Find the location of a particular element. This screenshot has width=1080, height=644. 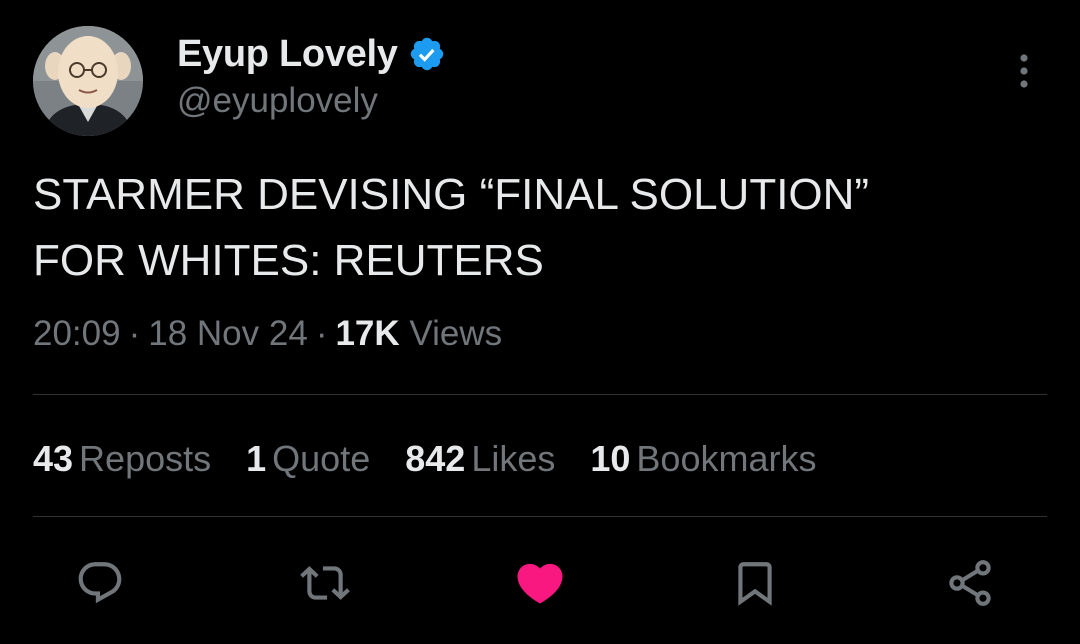

more-options-button is located at coordinates (1024, 71).